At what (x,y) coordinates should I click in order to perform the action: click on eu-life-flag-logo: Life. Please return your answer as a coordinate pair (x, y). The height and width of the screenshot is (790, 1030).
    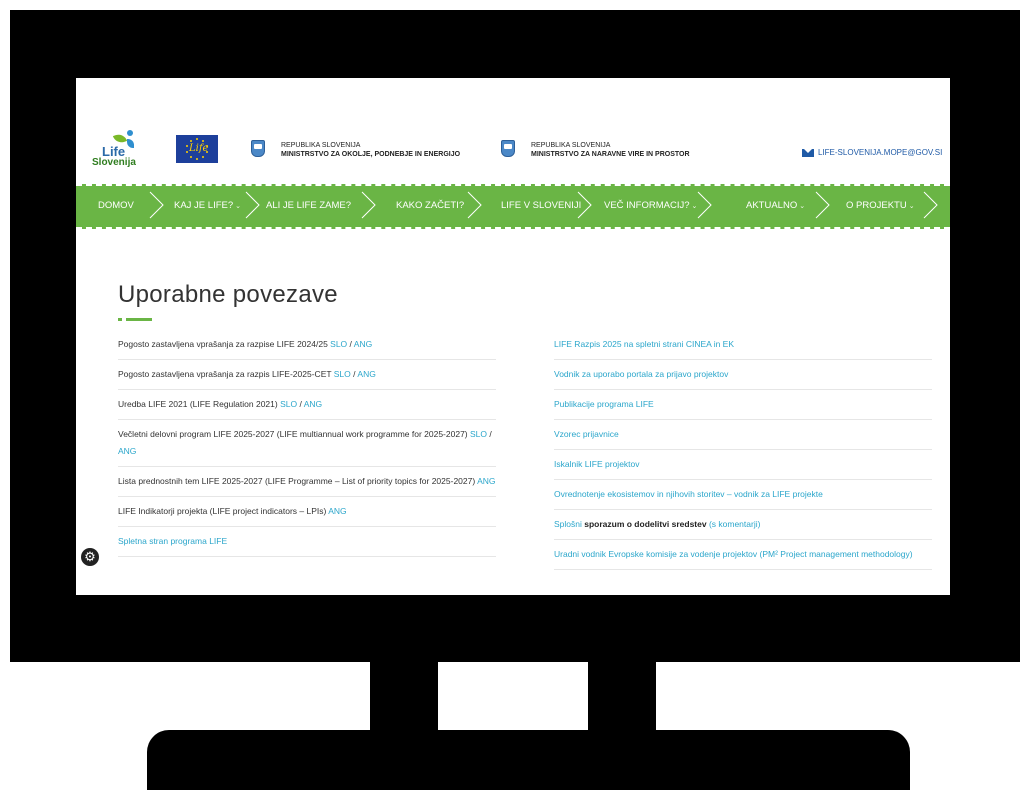
    Looking at the image, I should click on (197, 149).